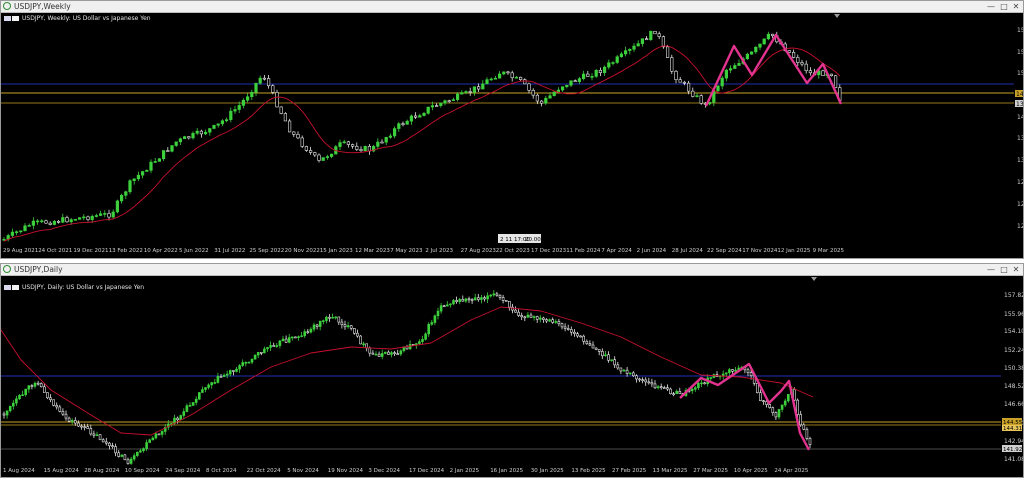 The image size is (1024, 478). I want to click on weekly-date-tick: 29 Aug 2021, so click(20, 251).